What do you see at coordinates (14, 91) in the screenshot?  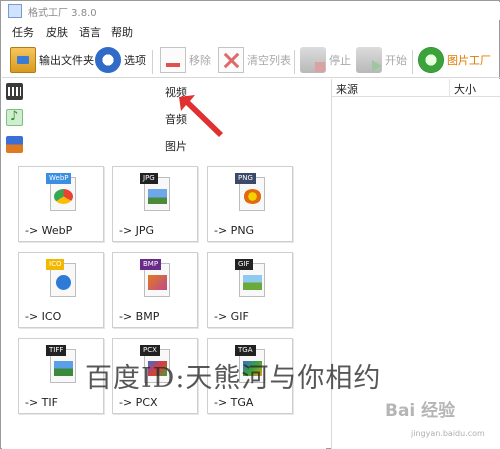 I see `video-category-icon` at bounding box center [14, 91].